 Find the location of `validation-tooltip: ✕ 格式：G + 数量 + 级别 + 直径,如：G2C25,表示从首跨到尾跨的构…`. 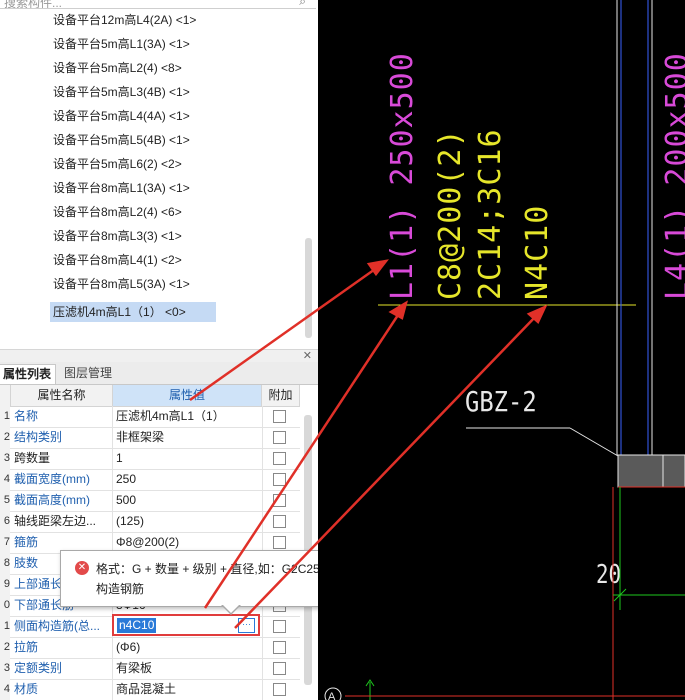

validation-tooltip: ✕ 格式：G + 数量 + 级别 + 直径,如：G2C25,表示从首跨到尾跨的构… is located at coordinates (189, 582).